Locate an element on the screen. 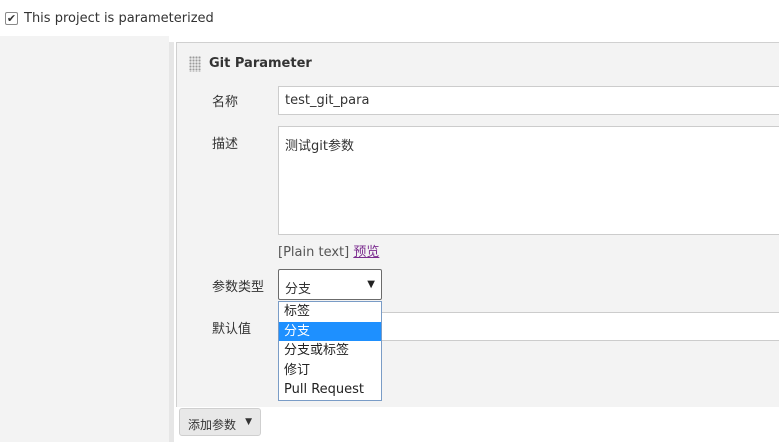 Image resolution: width=779 pixels, height=442 pixels. format-row: [Plain text] 预览 is located at coordinates (328, 250).